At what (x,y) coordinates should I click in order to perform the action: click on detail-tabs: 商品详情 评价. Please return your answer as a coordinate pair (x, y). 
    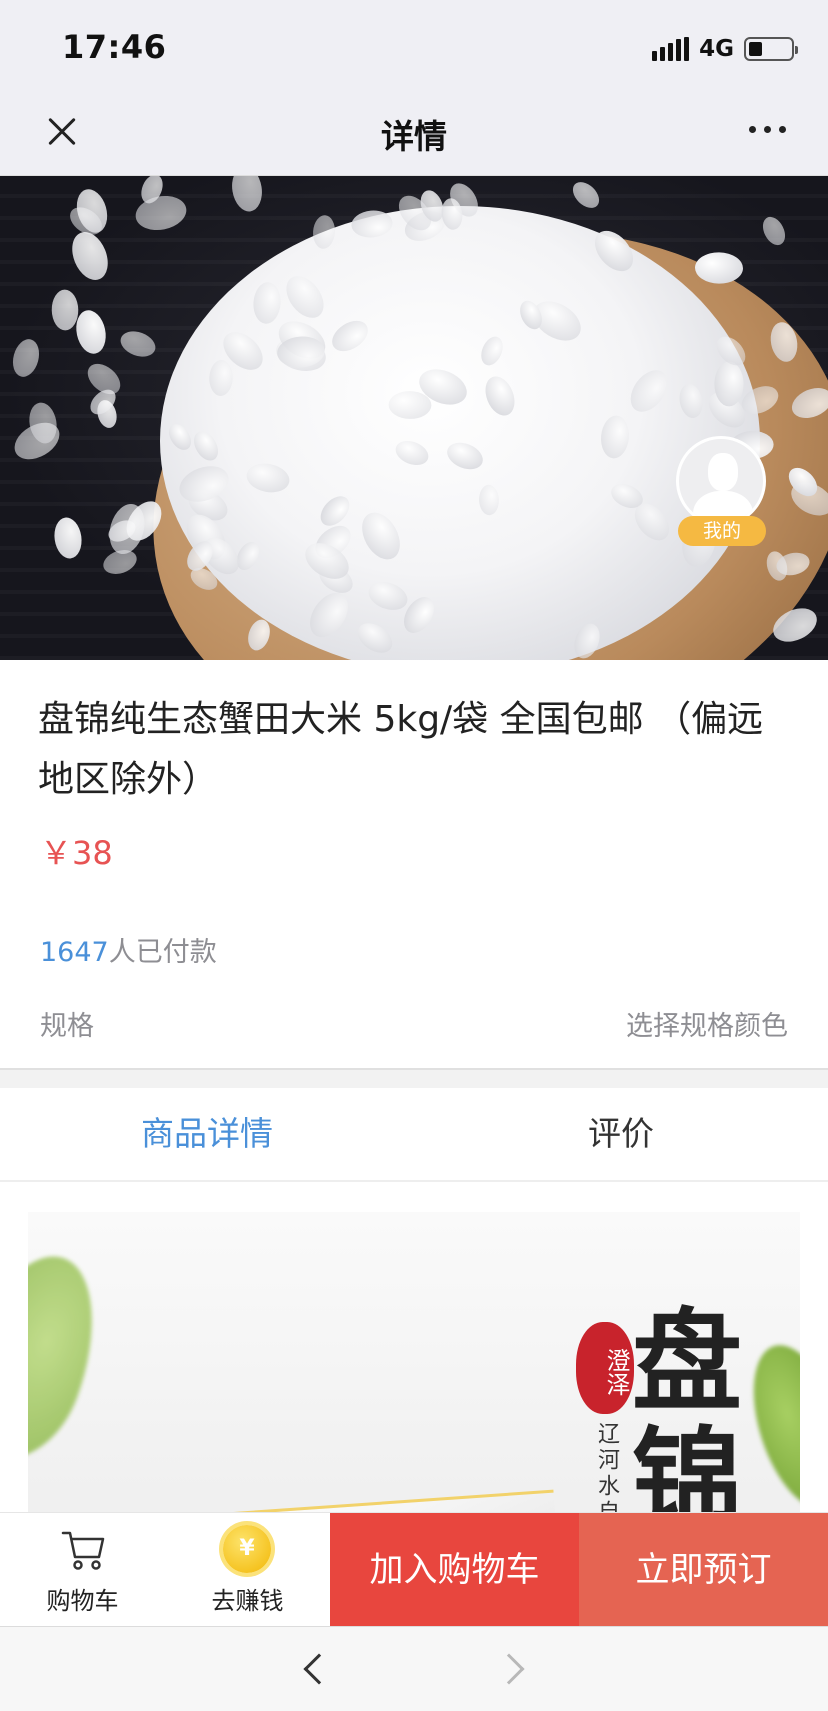
    Looking at the image, I should click on (414, 1135).